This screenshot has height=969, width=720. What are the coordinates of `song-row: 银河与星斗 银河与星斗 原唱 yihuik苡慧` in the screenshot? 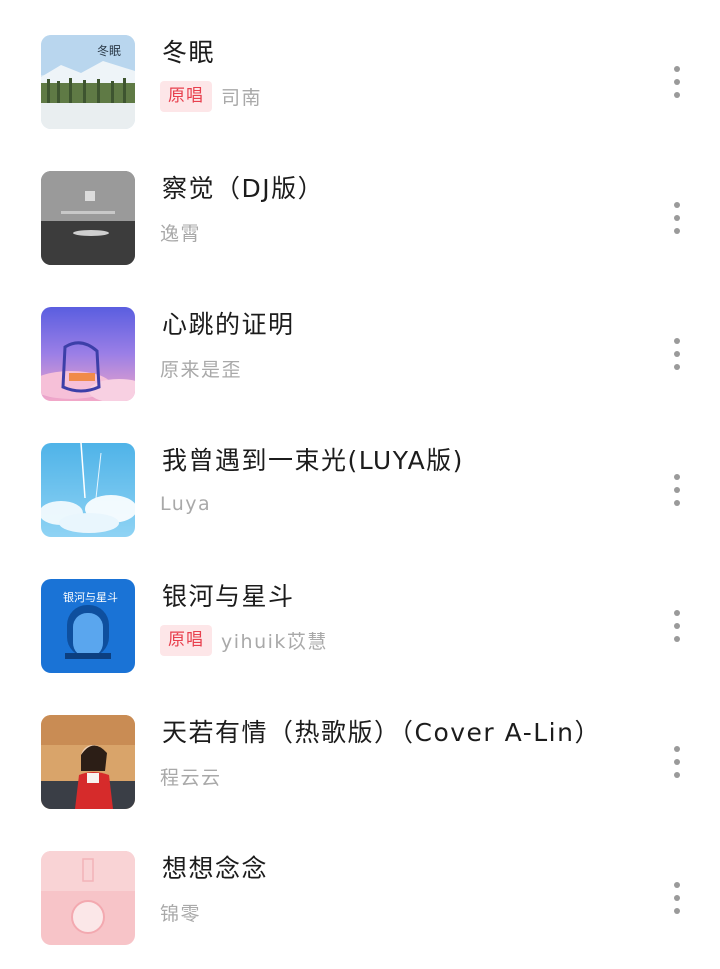 It's located at (360, 612).